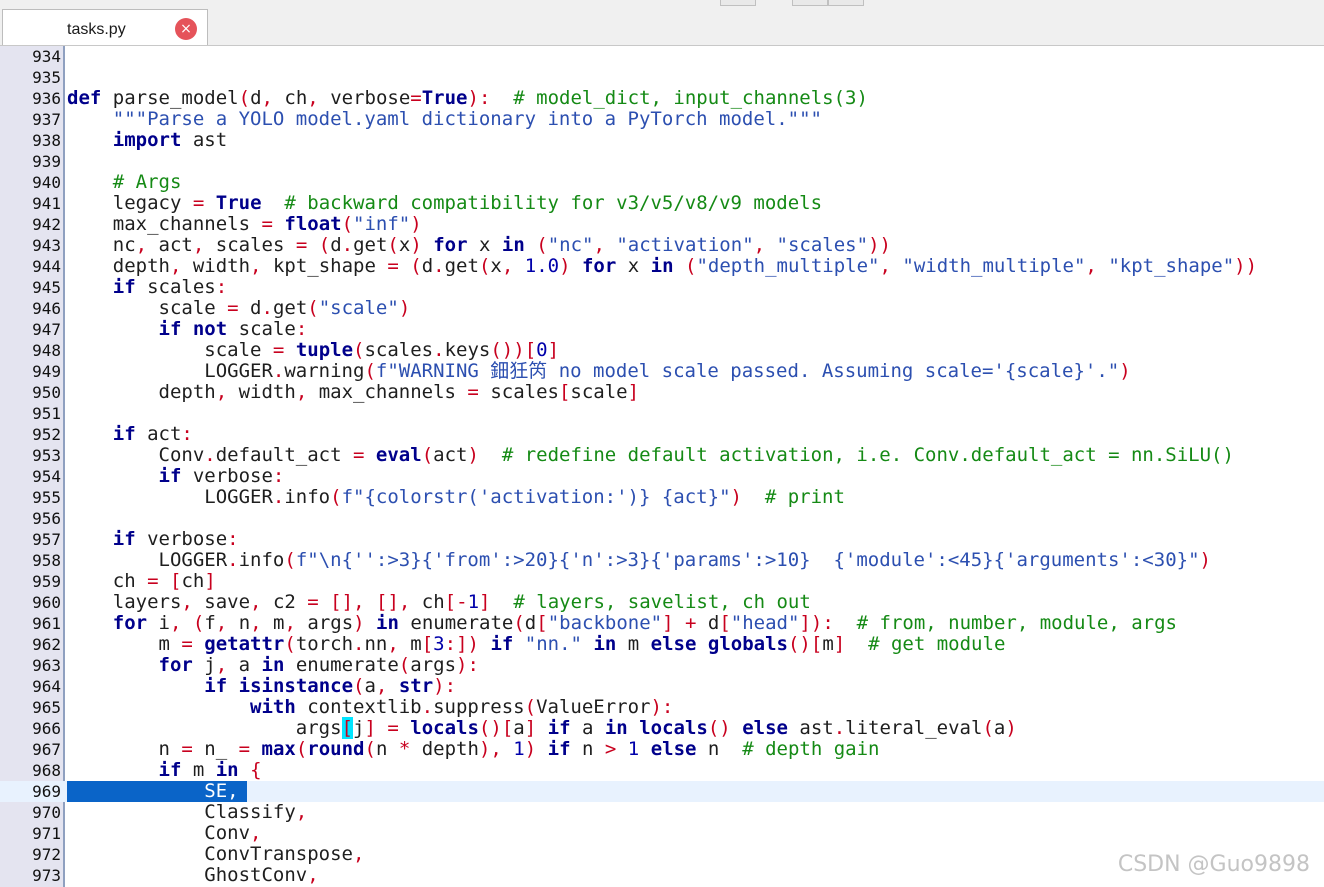 This screenshot has width=1324, height=887. I want to click on line-number: 942, so click(46, 224).